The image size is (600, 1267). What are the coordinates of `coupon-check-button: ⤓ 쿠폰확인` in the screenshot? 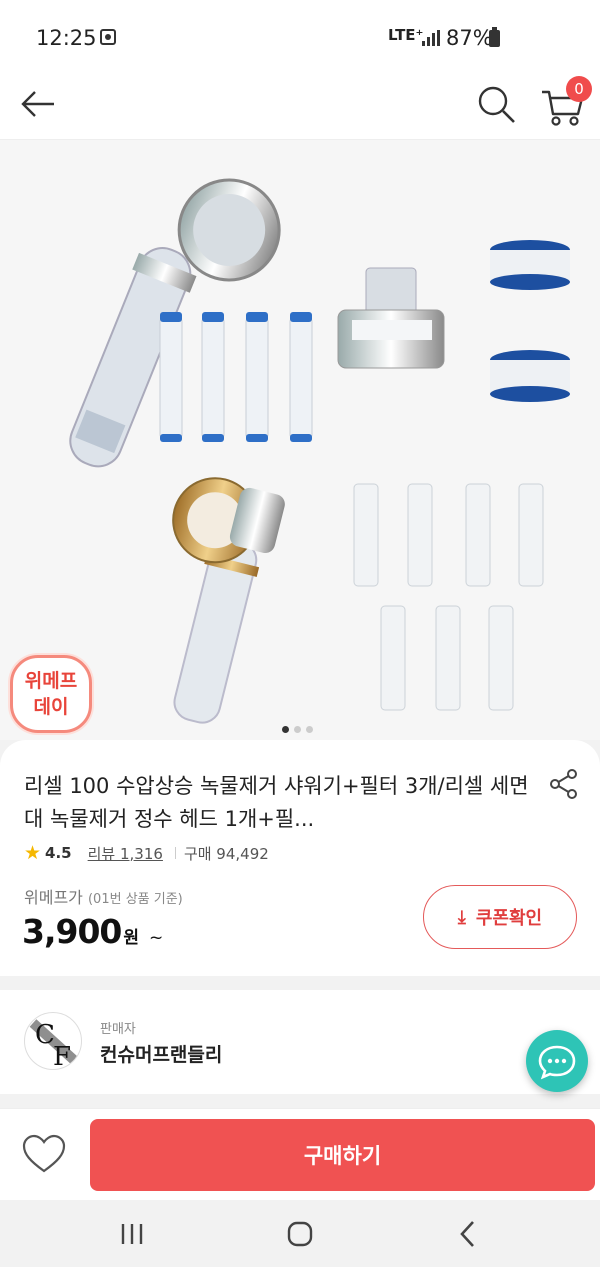 It's located at (500, 917).